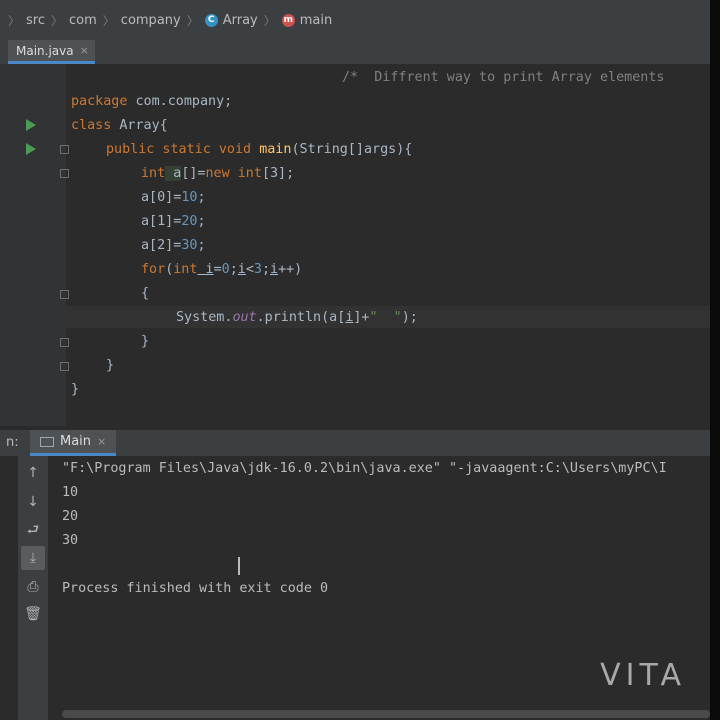 Image resolution: width=720 pixels, height=720 pixels. I want to click on horizontal-scrollbar, so click(386, 714).